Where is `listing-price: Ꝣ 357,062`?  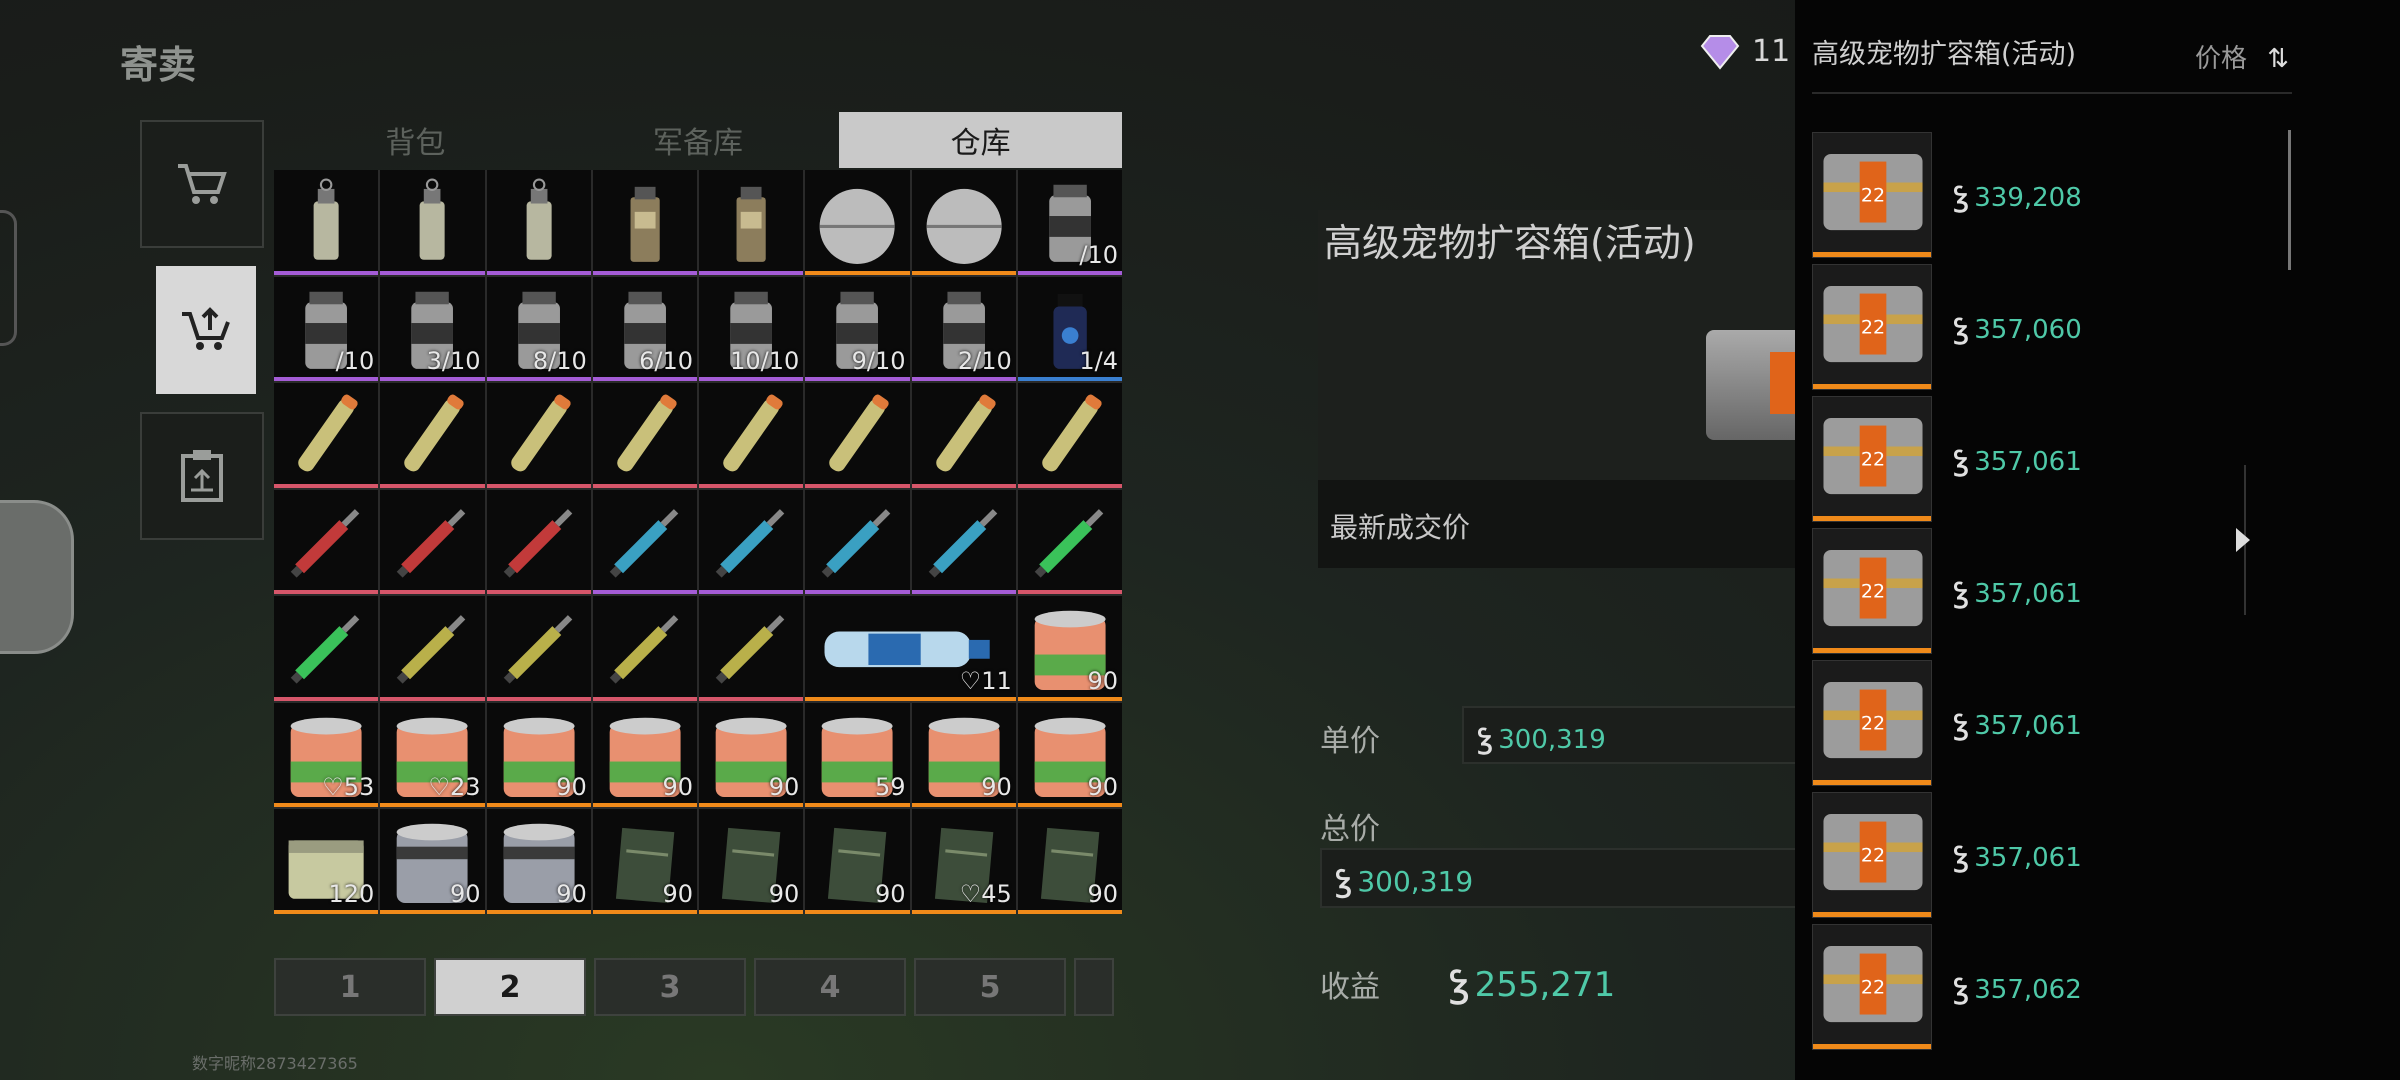
listing-price: Ꝣ 357,062 is located at coordinates (2018, 988).